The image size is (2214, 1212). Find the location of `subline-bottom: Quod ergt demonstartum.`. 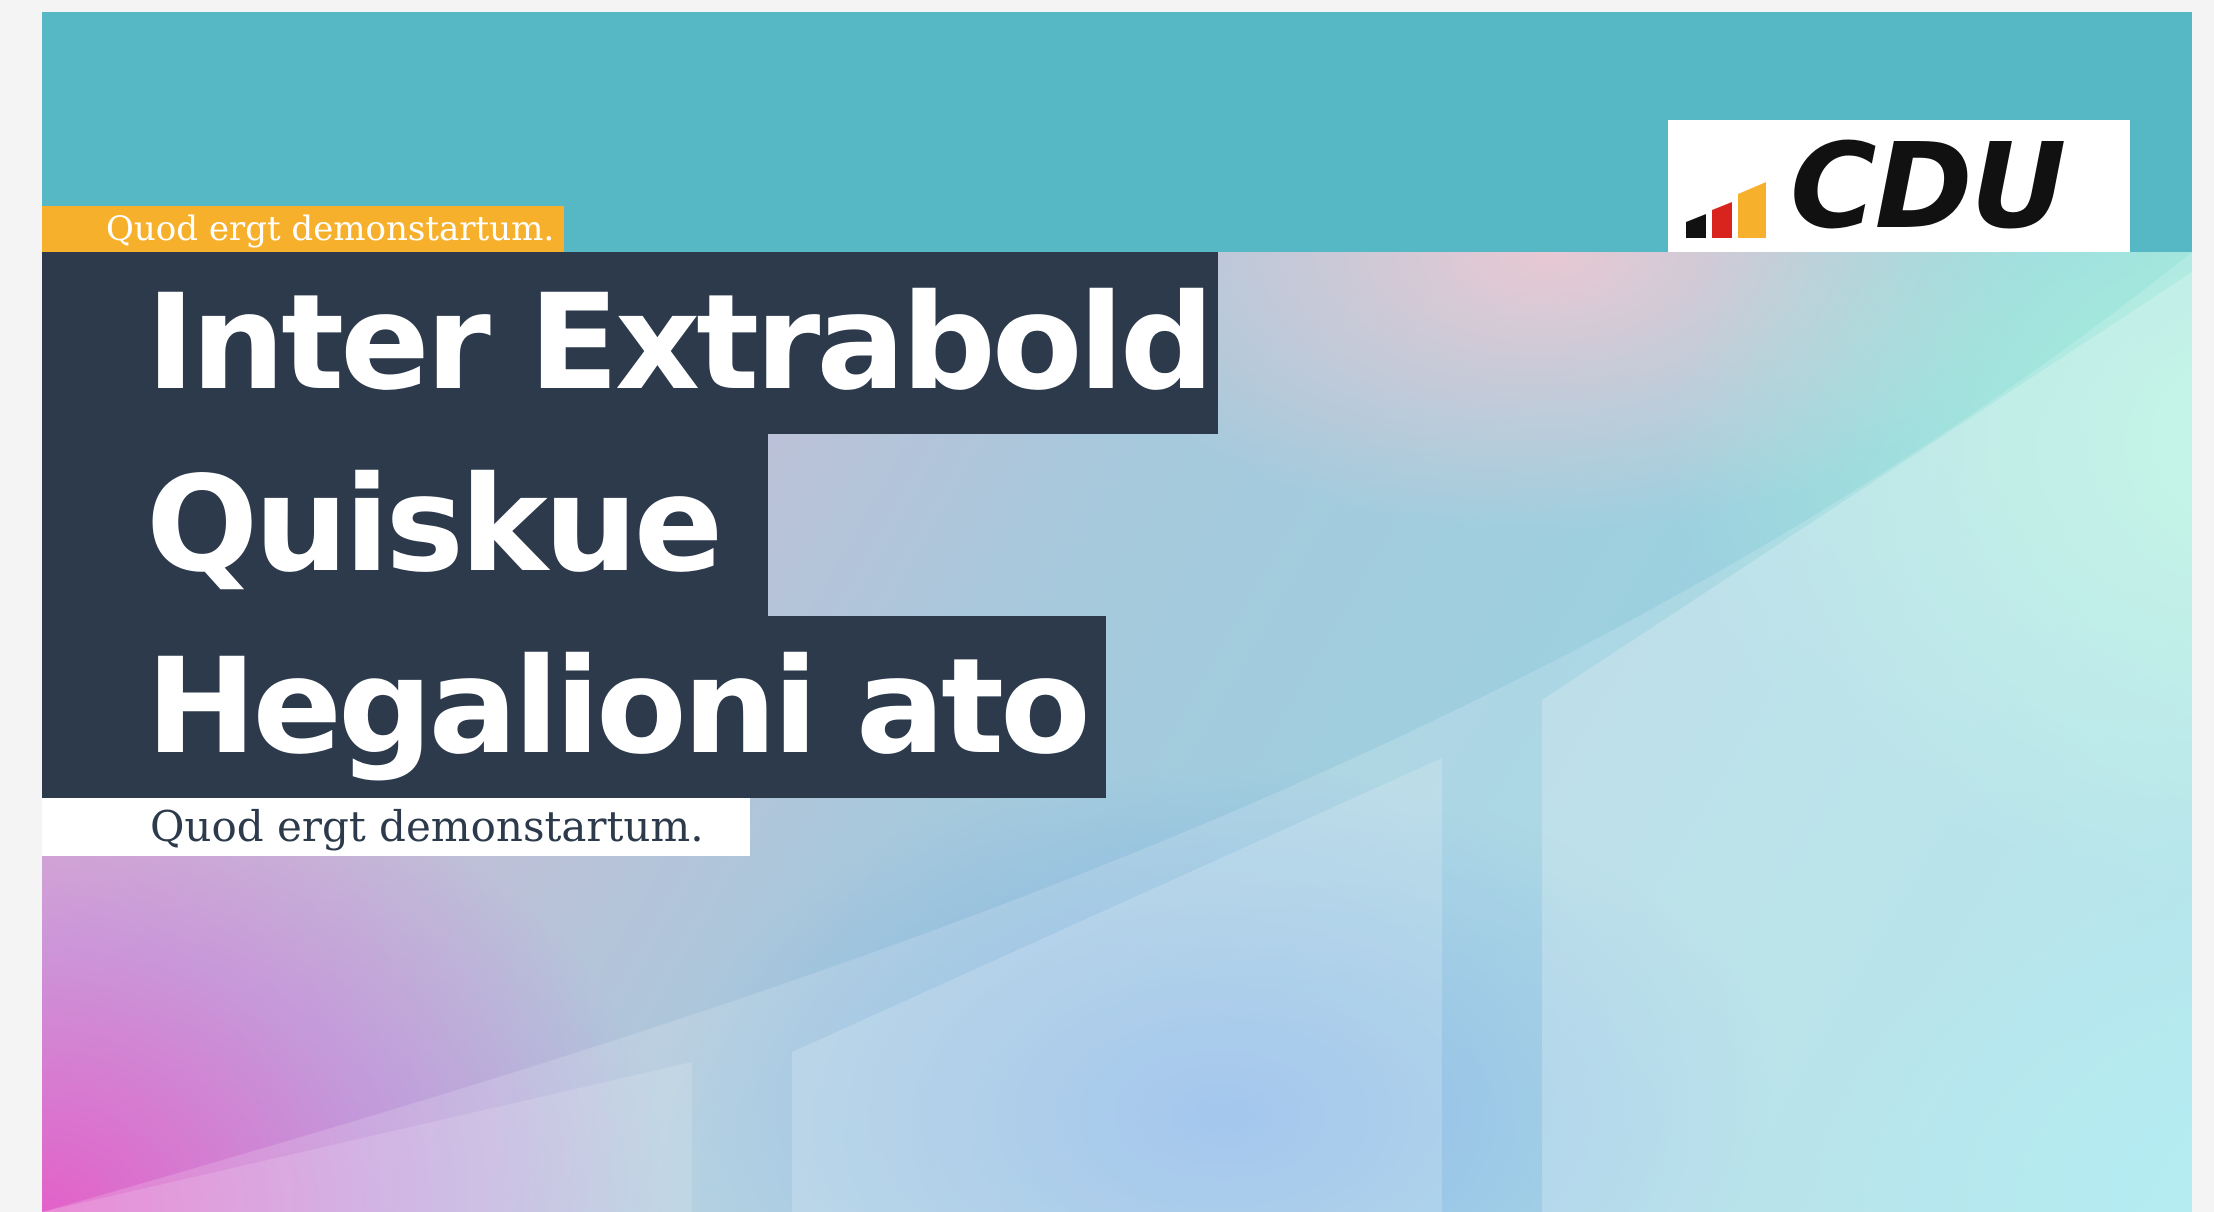

subline-bottom: Quod ergt demonstartum. is located at coordinates (396, 827).